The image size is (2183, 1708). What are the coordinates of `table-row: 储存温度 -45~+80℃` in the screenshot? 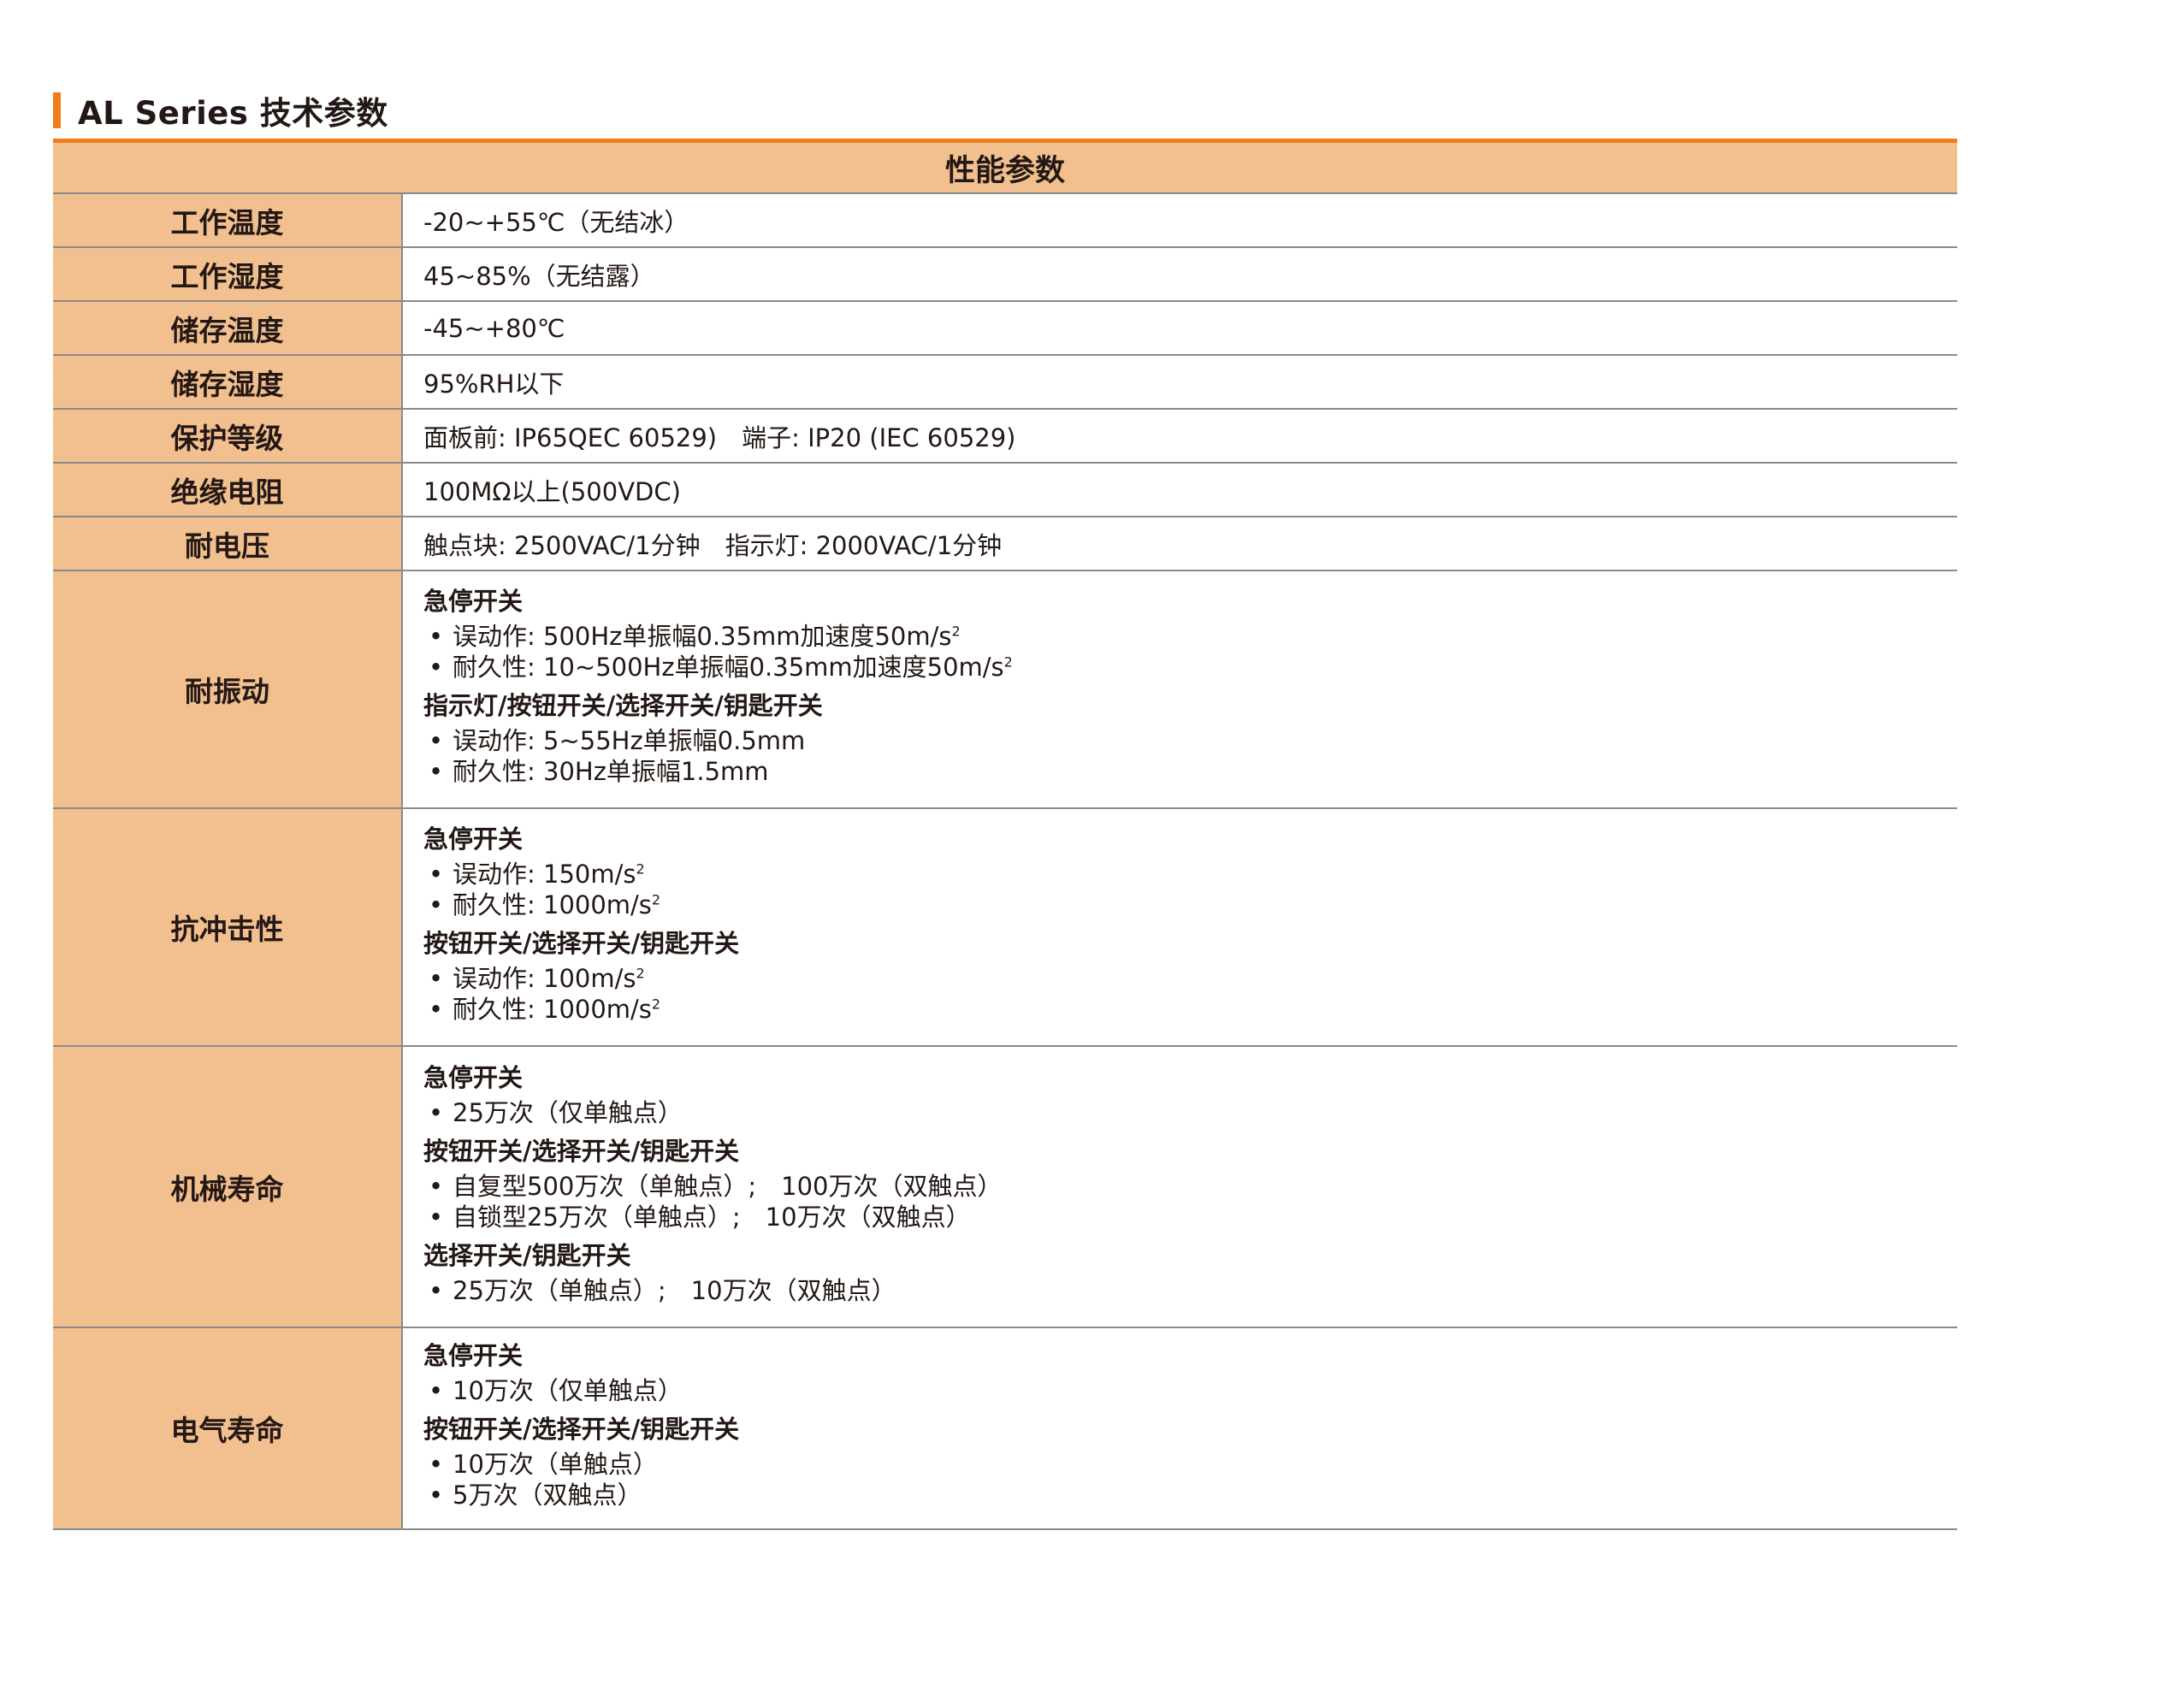 It's located at (1005, 328).